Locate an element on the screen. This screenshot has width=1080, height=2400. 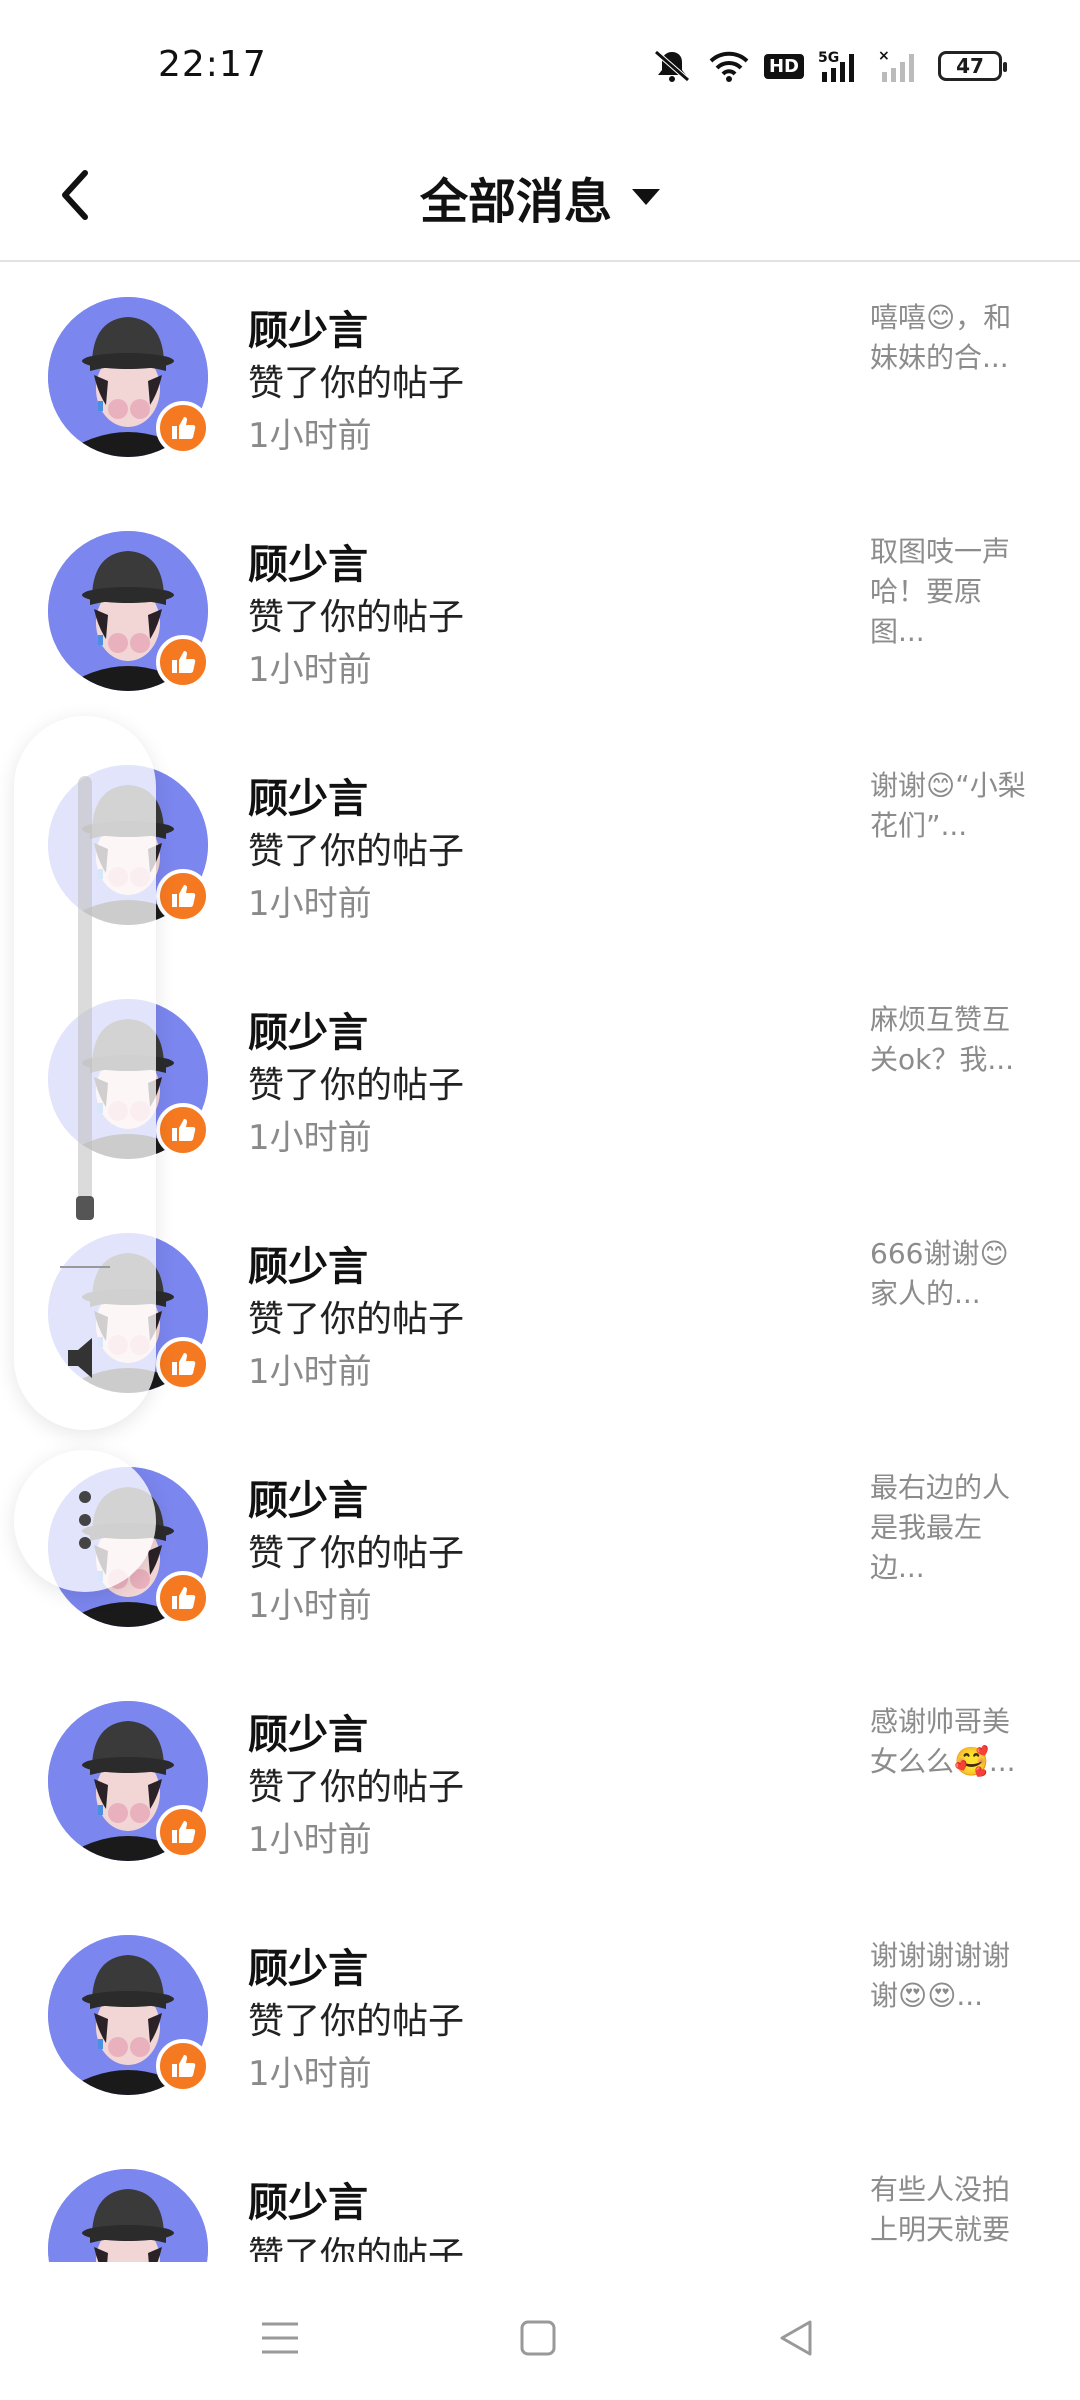
home-button is located at coordinates (538, 2338).